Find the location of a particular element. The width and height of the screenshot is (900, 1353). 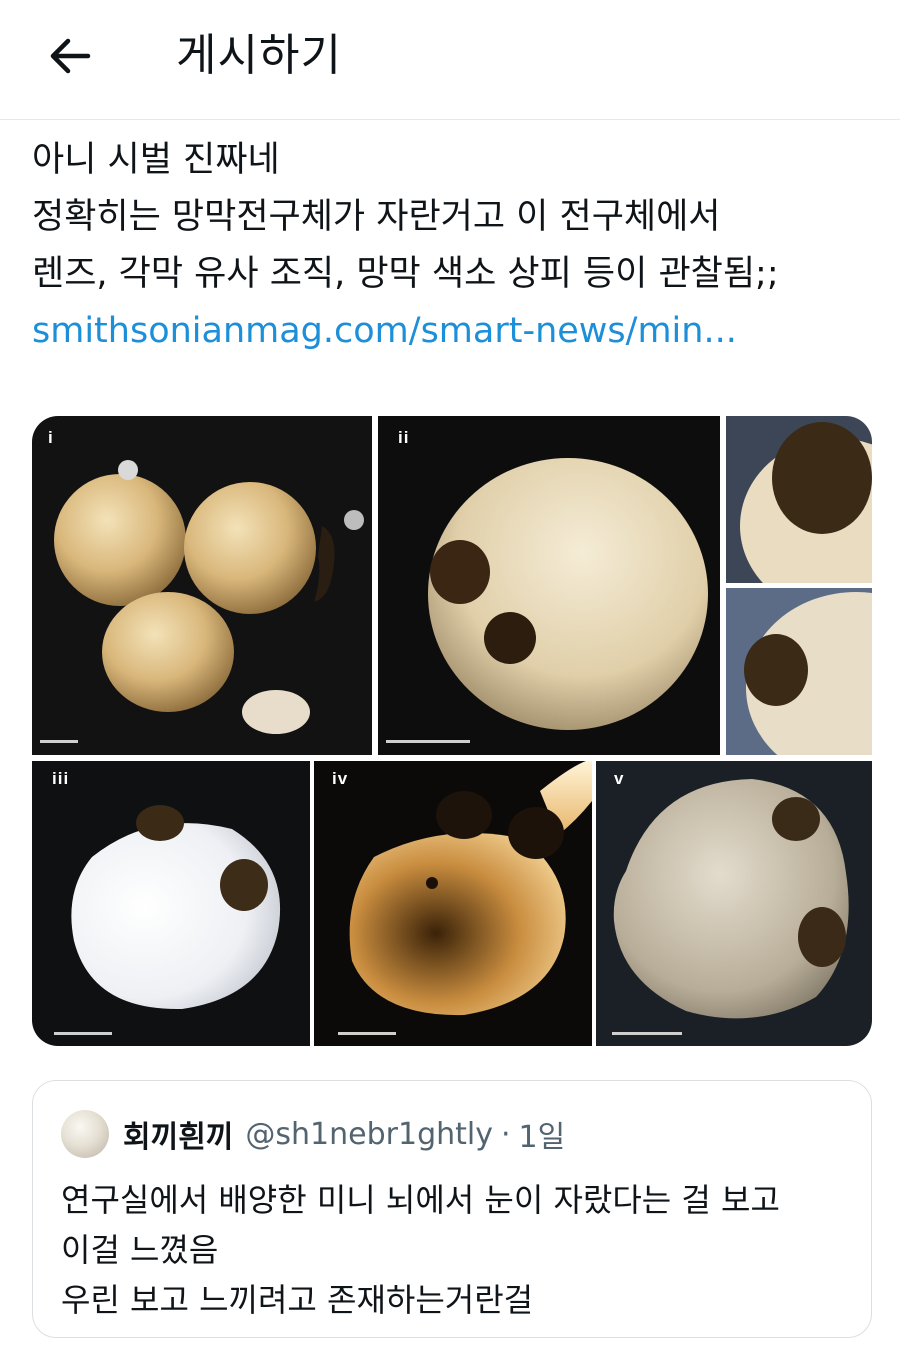

quoted-line: 연구실에서 배양한 미니 뇌에서 눈이 자랐다는 걸 보고 is located at coordinates (420, 1200).